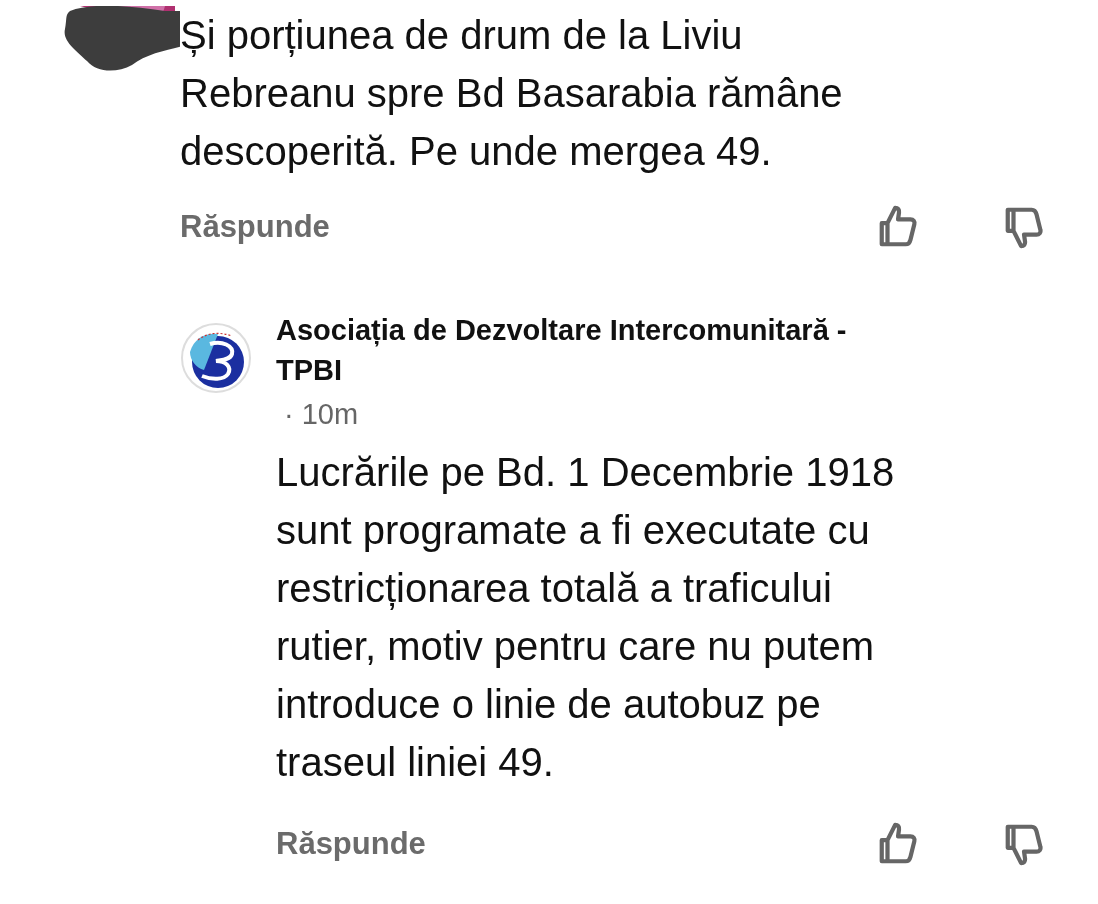 The width and height of the screenshot is (1098, 904). I want to click on comment-text: Și porțiunea de drum de la Liviu Rebreanu spre Bd Basarabia rămâne descoperită. Pe unde mergea 49., so click(512, 93).